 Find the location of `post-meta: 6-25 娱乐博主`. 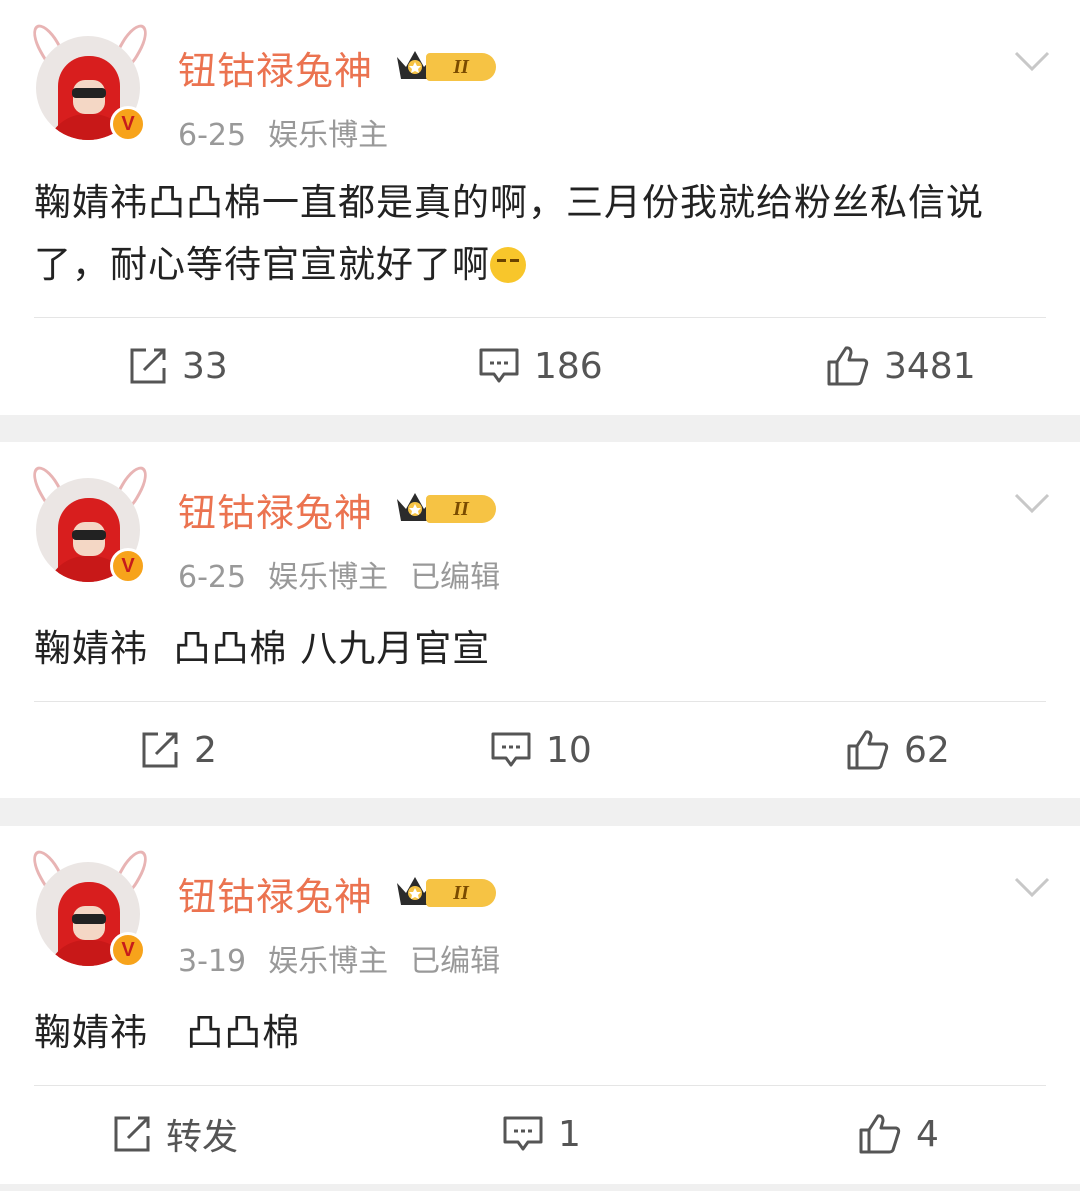

post-meta: 6-25 娱乐博主 is located at coordinates (305, 132).